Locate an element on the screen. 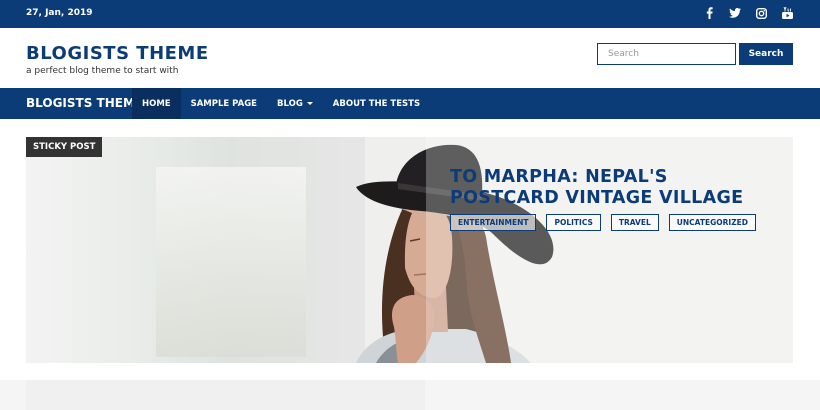  caret-down-icon is located at coordinates (309, 103).